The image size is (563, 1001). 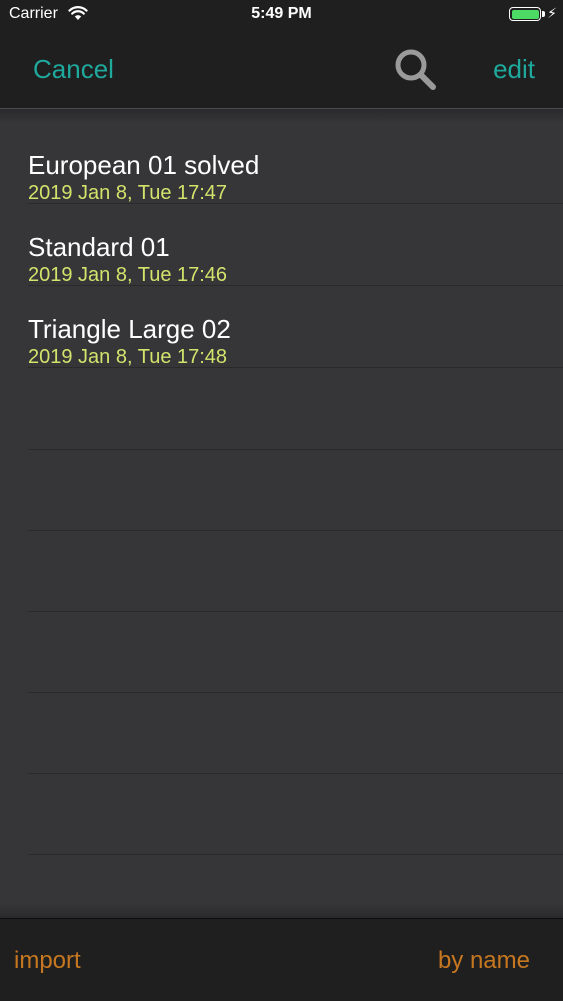 I want to click on list-item-title: Standard 01, so click(x=99, y=247).